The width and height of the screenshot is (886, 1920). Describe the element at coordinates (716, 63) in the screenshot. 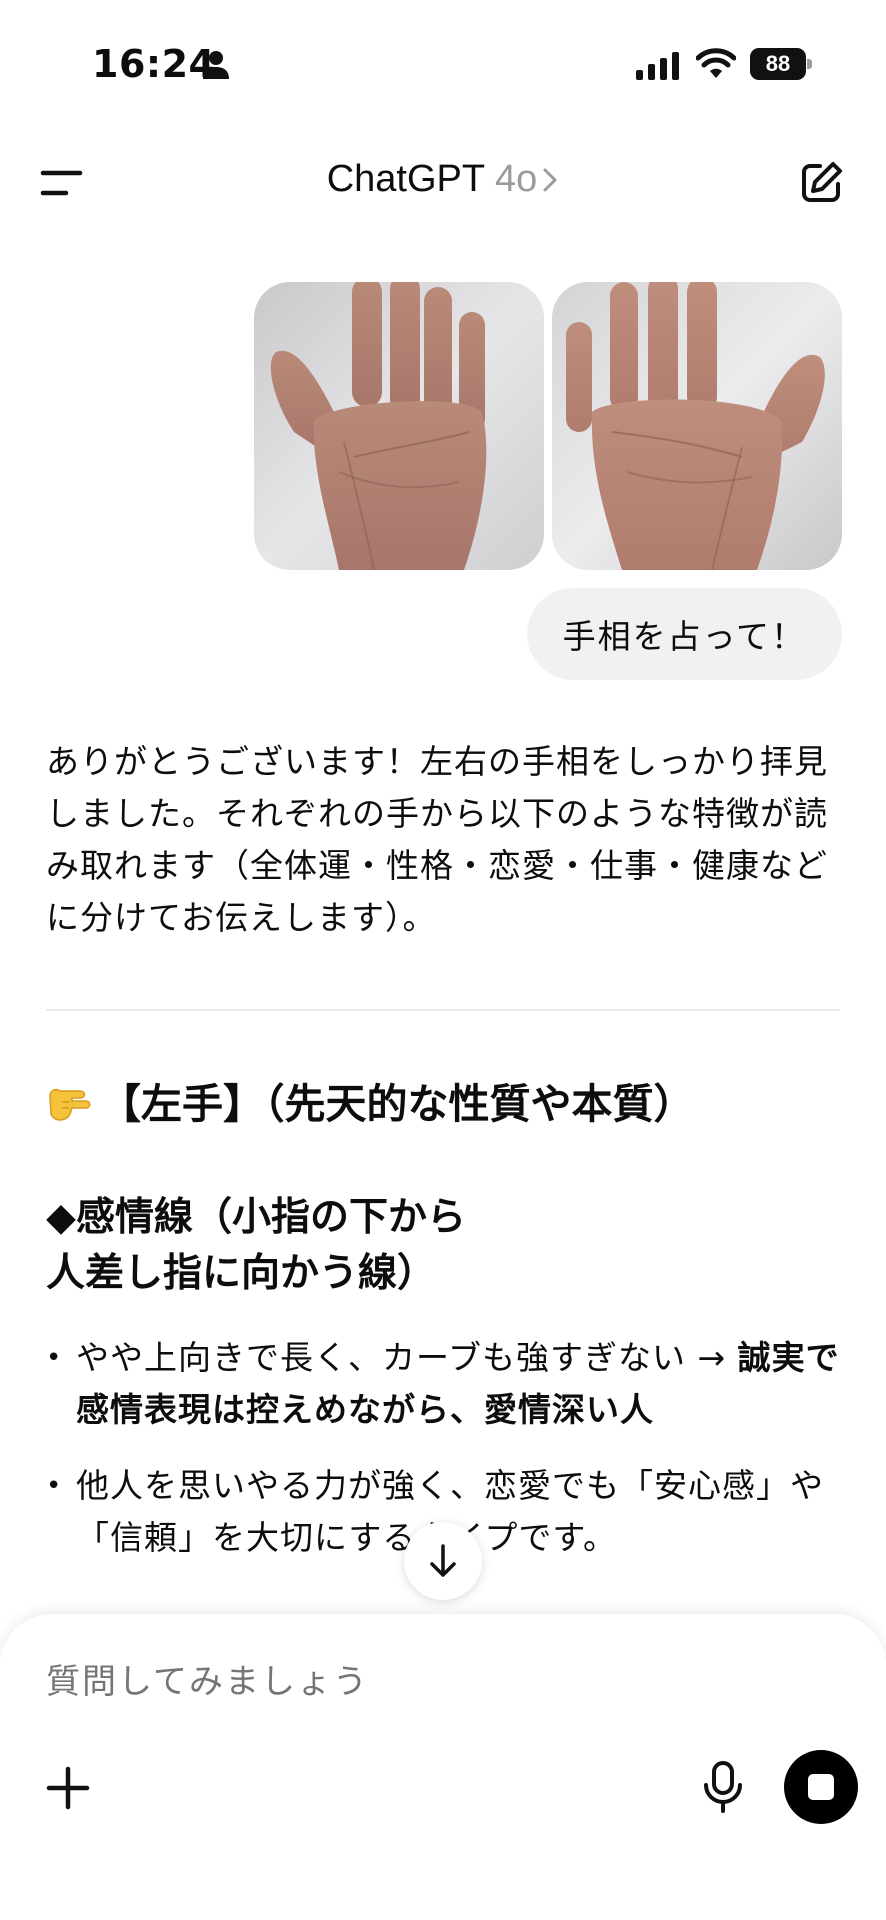

I see `wifi-icon` at that location.